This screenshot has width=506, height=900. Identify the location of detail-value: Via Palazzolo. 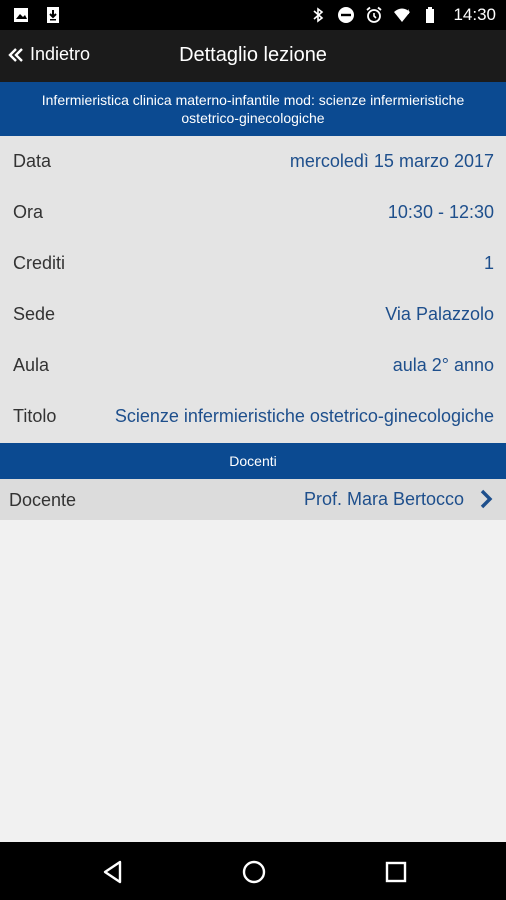
(439, 314).